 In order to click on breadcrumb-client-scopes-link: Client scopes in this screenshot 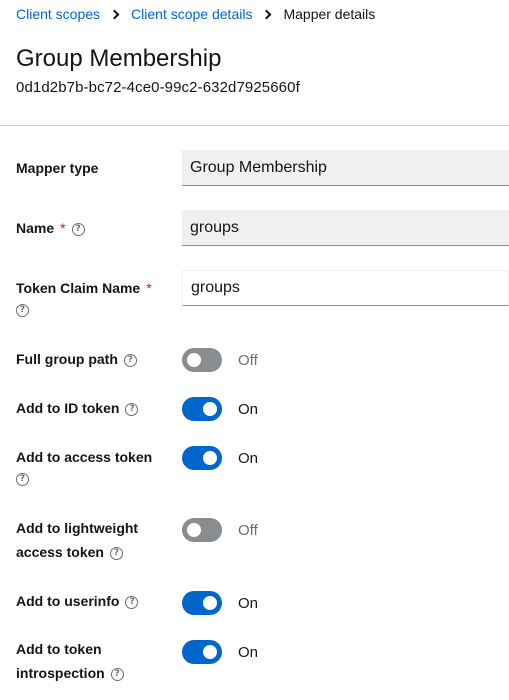, I will do `click(58, 14)`.